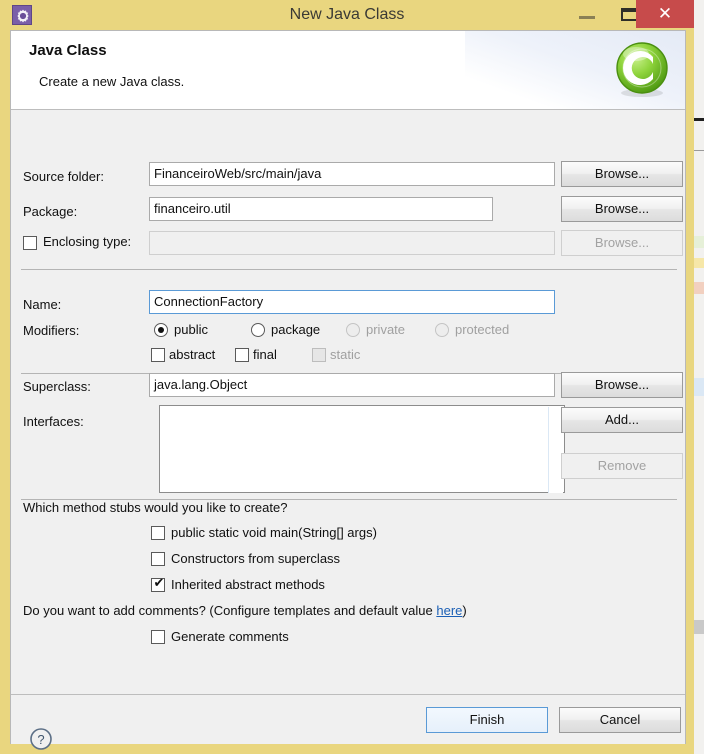  I want to click on minimize-button, so click(587, 14).